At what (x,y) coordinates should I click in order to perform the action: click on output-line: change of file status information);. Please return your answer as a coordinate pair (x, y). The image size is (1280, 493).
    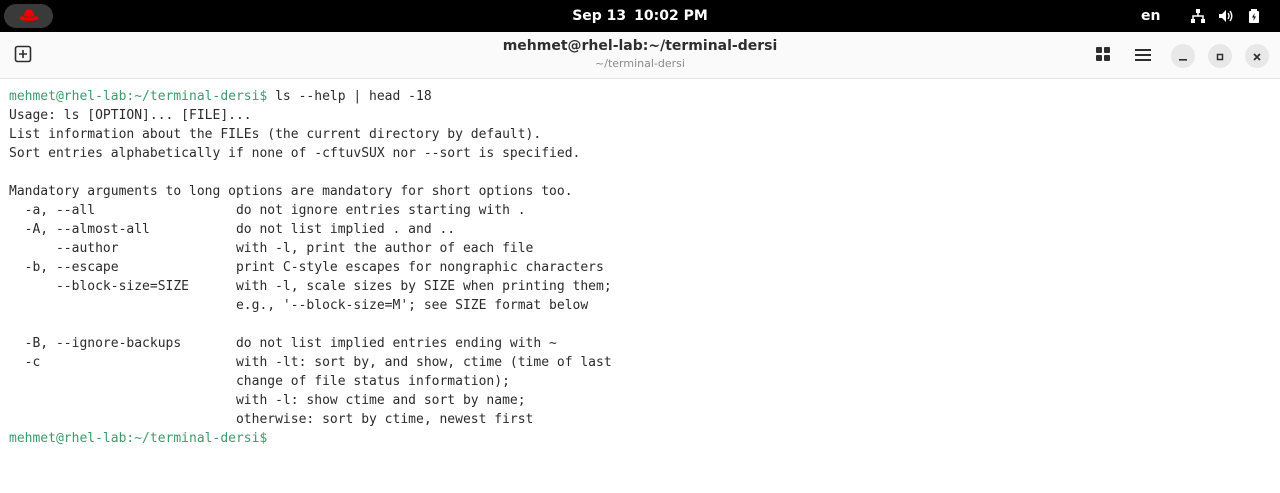
    Looking at the image, I should click on (259, 381).